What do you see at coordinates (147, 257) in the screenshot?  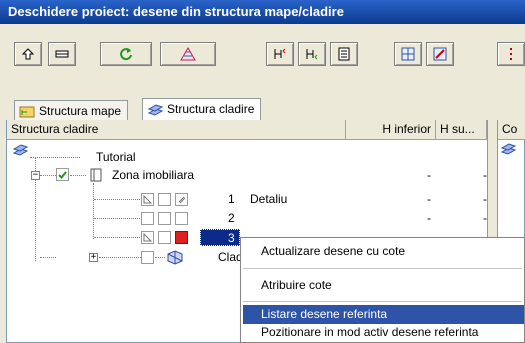 I see `node-checkbox` at bounding box center [147, 257].